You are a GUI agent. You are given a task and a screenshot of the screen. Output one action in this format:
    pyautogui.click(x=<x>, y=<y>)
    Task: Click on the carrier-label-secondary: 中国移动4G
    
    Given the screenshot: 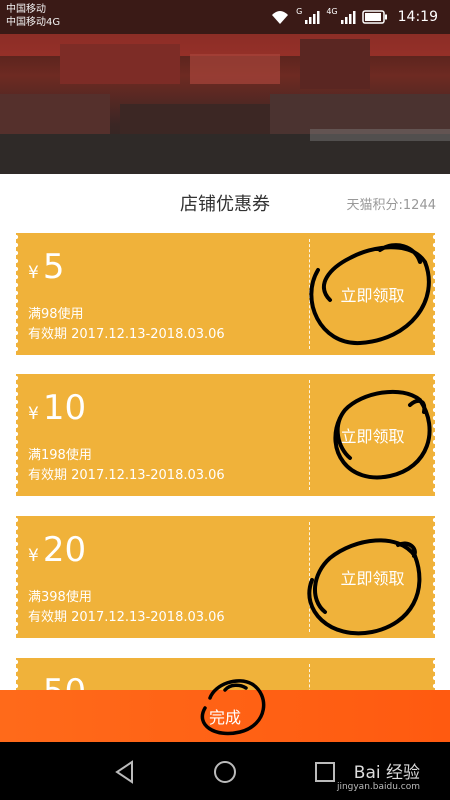 What is the action you would take?
    pyautogui.click(x=33, y=22)
    